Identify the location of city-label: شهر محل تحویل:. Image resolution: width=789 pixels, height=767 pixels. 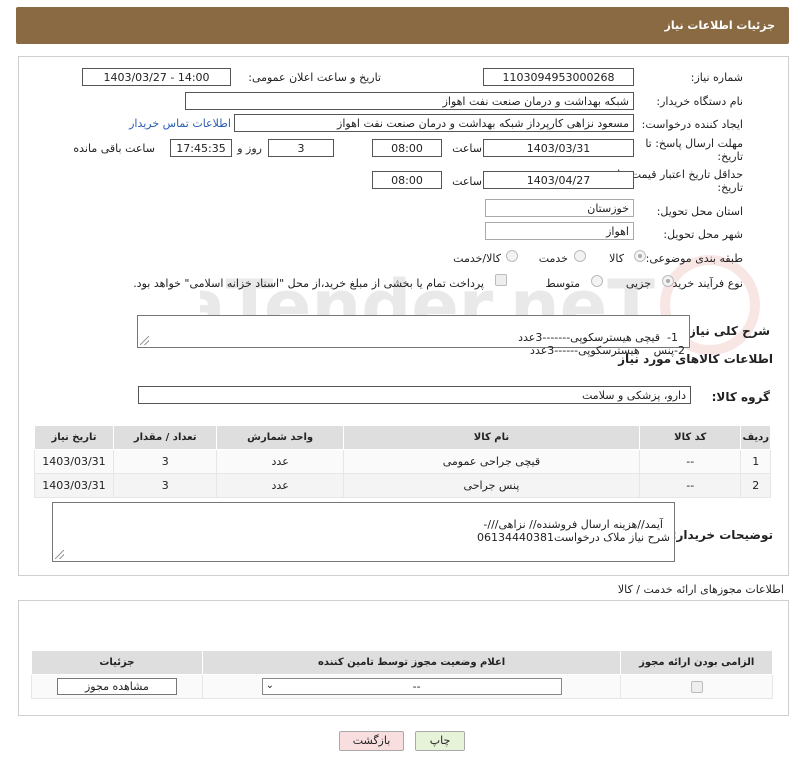
(703, 234).